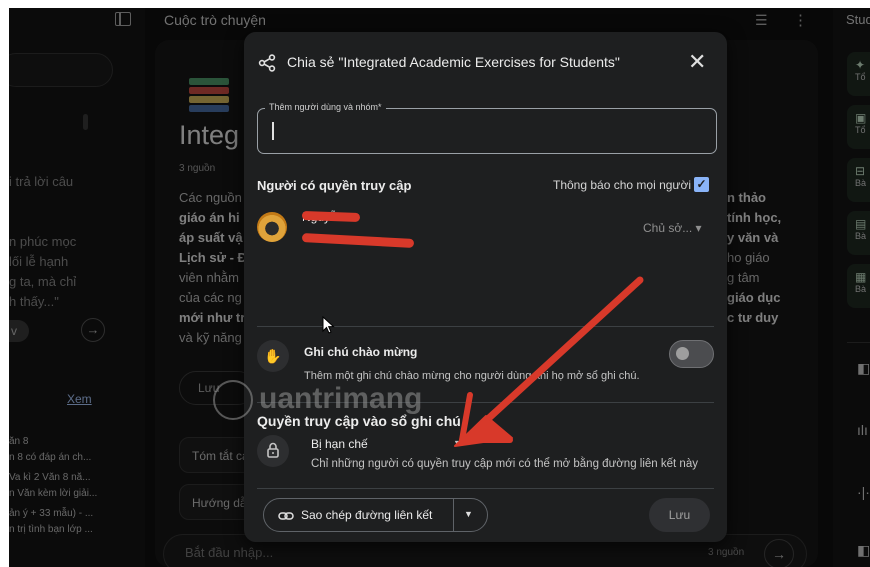  Describe the element at coordinates (549, 361) in the screenshot. I see `annotation-arrow` at that location.